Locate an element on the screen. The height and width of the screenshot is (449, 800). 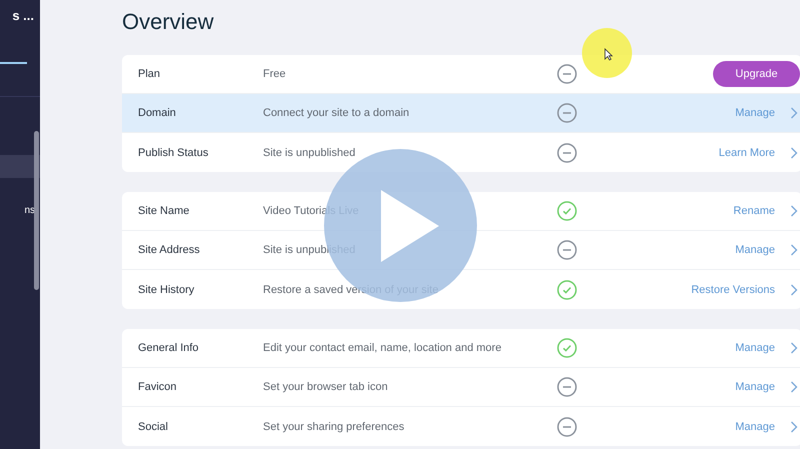
row-value: Connect your site to a domain is located at coordinates (336, 113).